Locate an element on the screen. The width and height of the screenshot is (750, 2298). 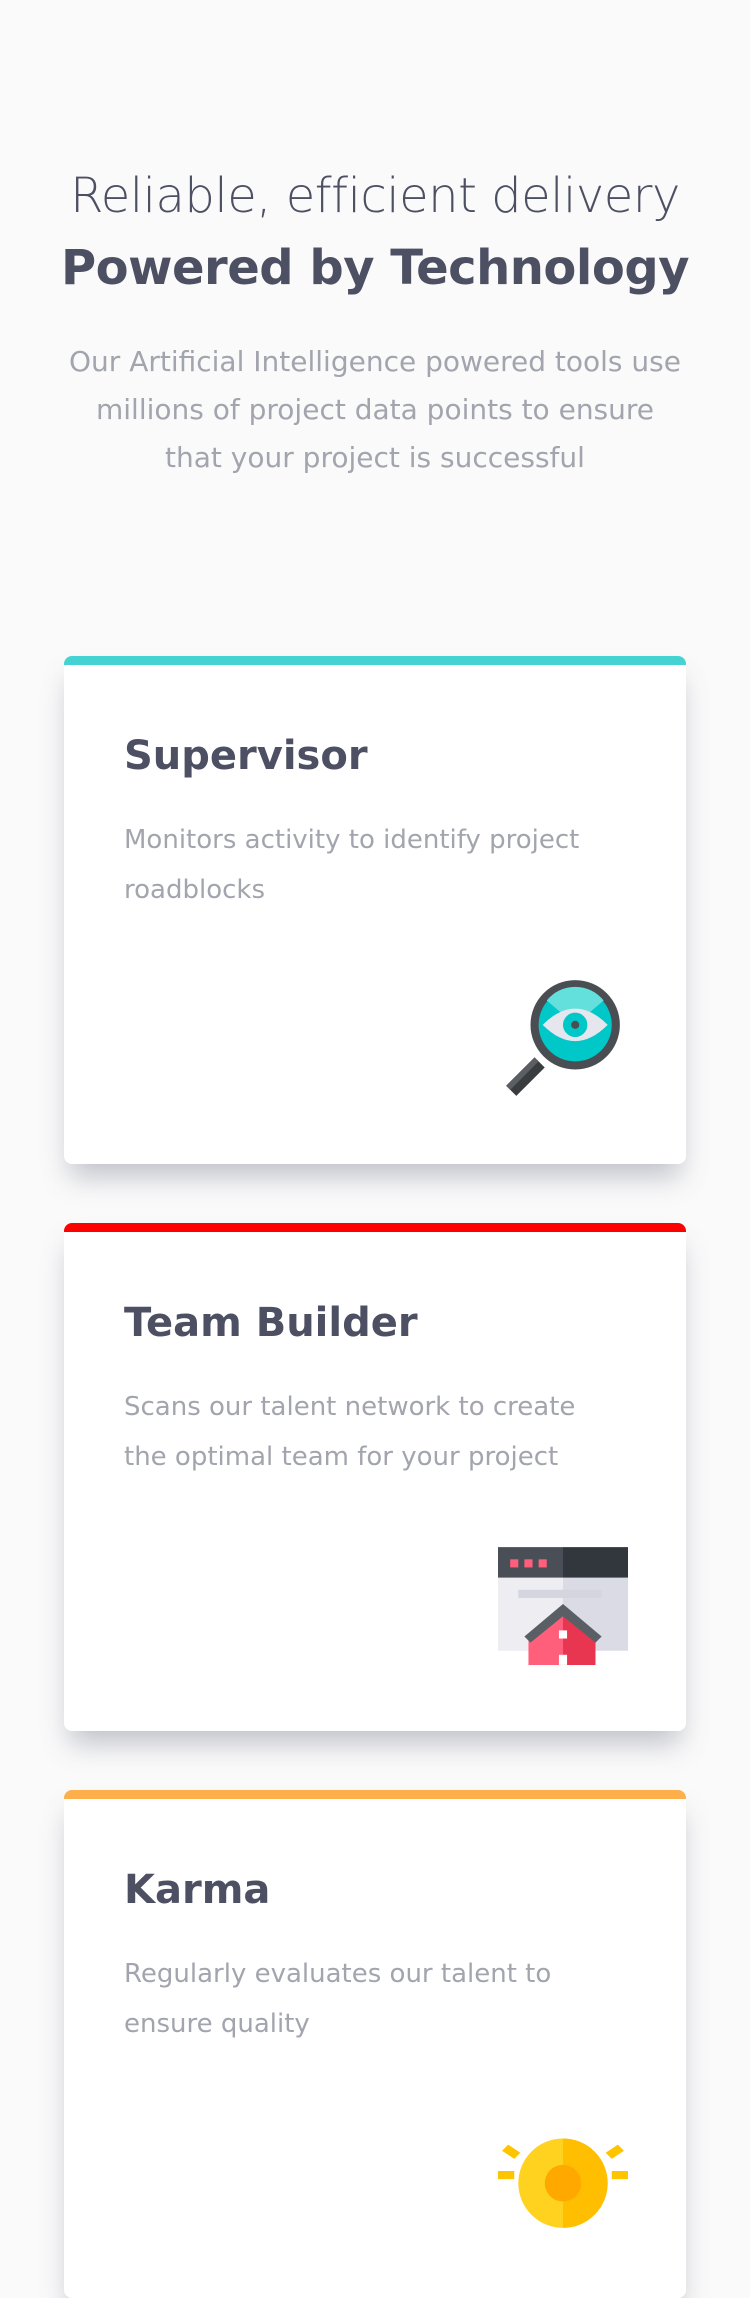
hero-title-bold: Powered by Technology is located at coordinates (375, 268).